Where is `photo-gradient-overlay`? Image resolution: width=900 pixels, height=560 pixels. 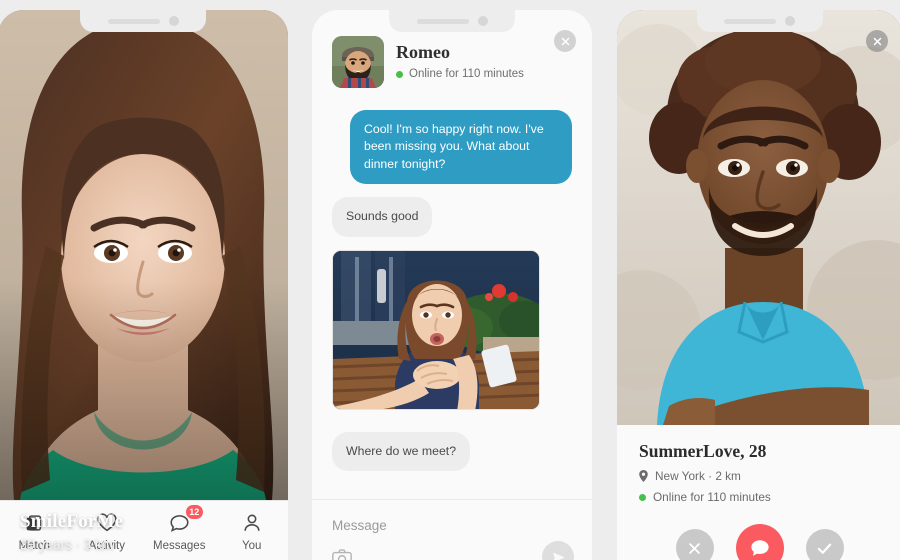
photo-gradient-overlay is located at coordinates (144, 390).